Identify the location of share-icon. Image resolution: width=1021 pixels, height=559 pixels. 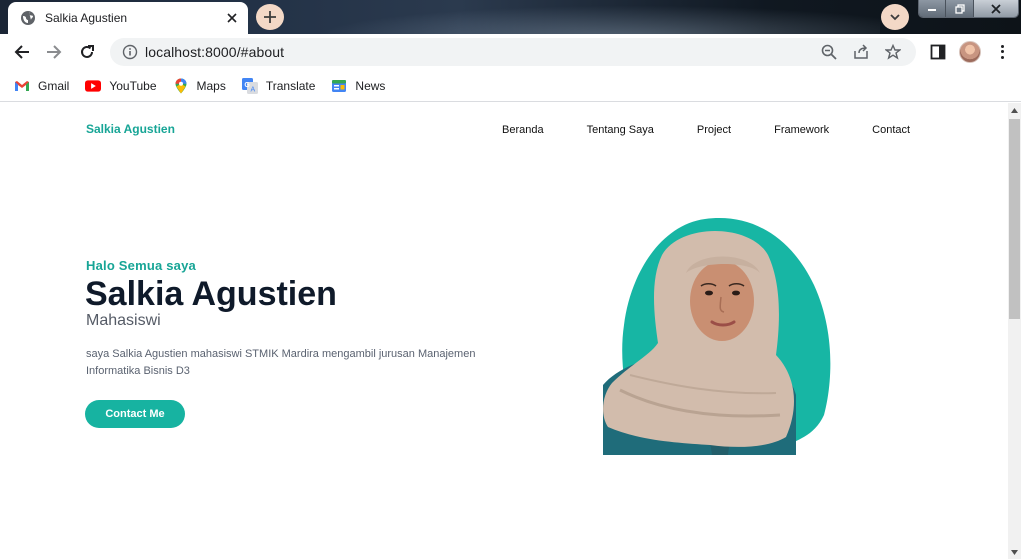
(861, 52).